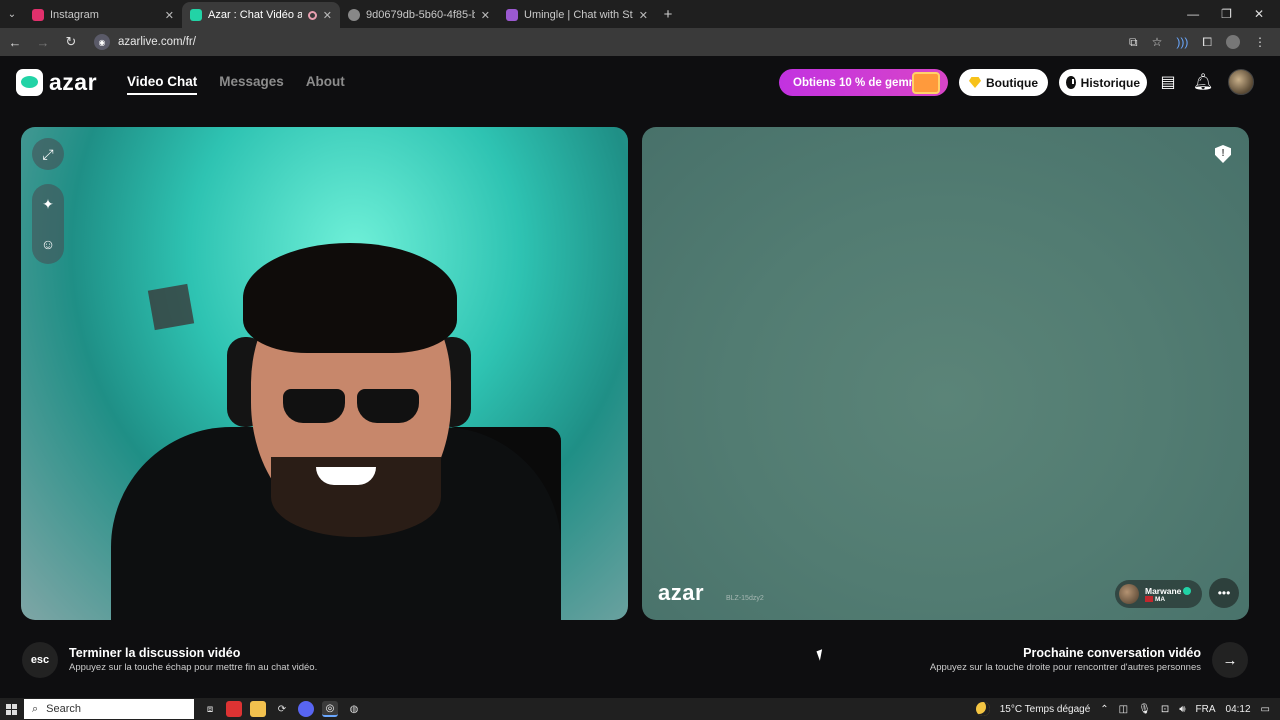  What do you see at coordinates (15, 42) in the screenshot?
I see `back-icon: ←` at bounding box center [15, 42].